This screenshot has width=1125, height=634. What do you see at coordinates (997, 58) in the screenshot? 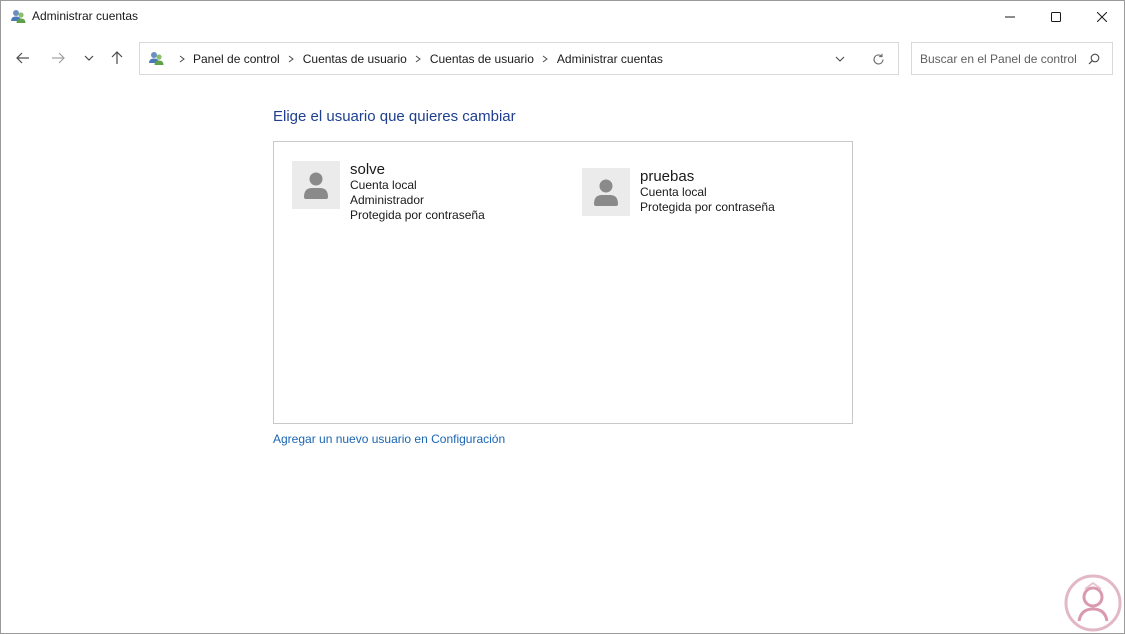
I see `search-input` at bounding box center [997, 58].